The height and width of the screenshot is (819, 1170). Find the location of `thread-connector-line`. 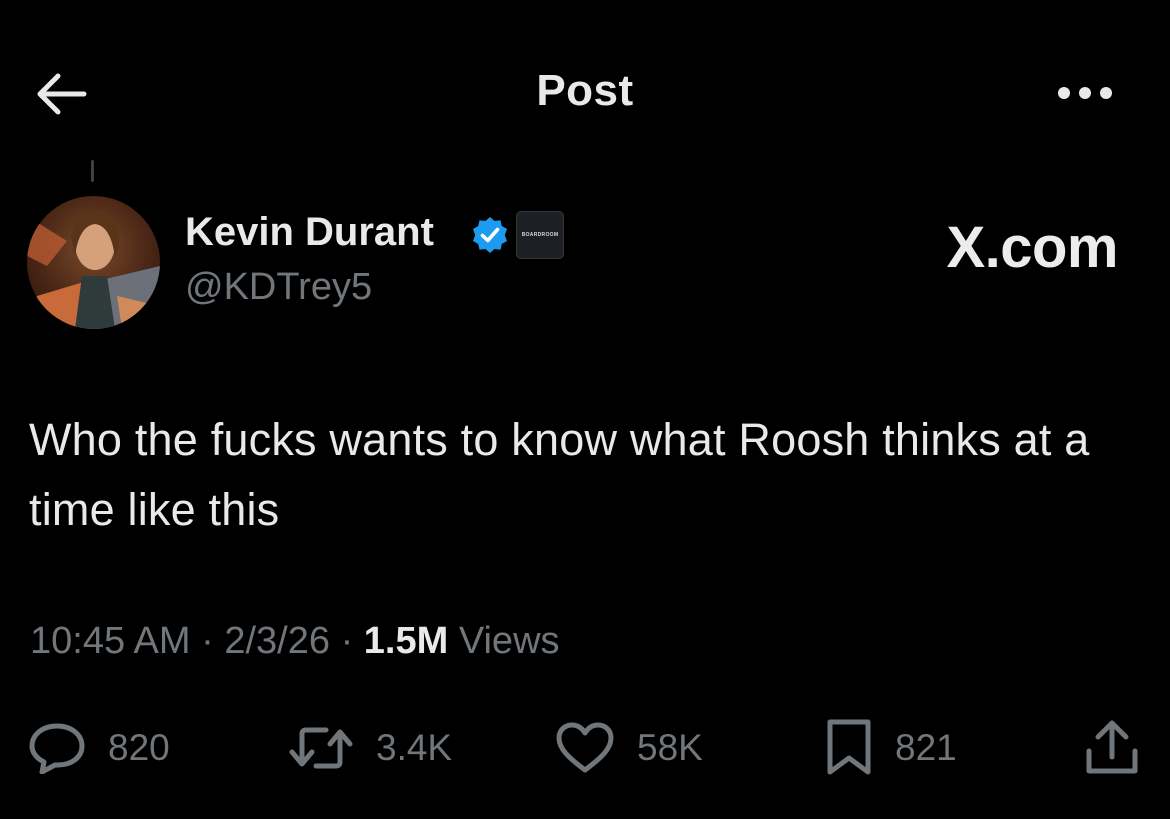

thread-connector-line is located at coordinates (92, 171).